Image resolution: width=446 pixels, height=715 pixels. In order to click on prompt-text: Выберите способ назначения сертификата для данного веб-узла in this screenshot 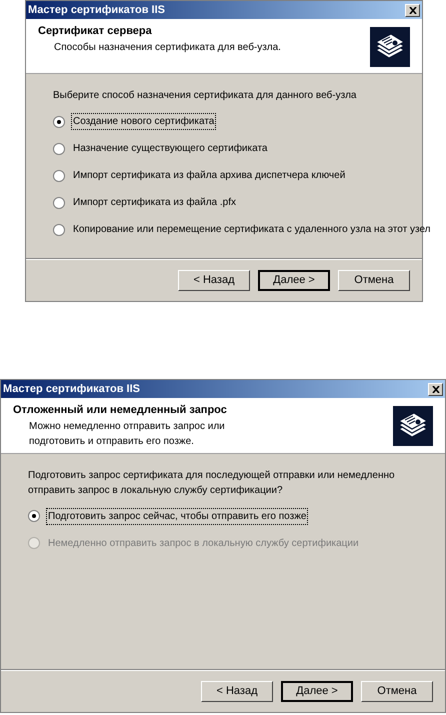, I will do `click(205, 96)`.